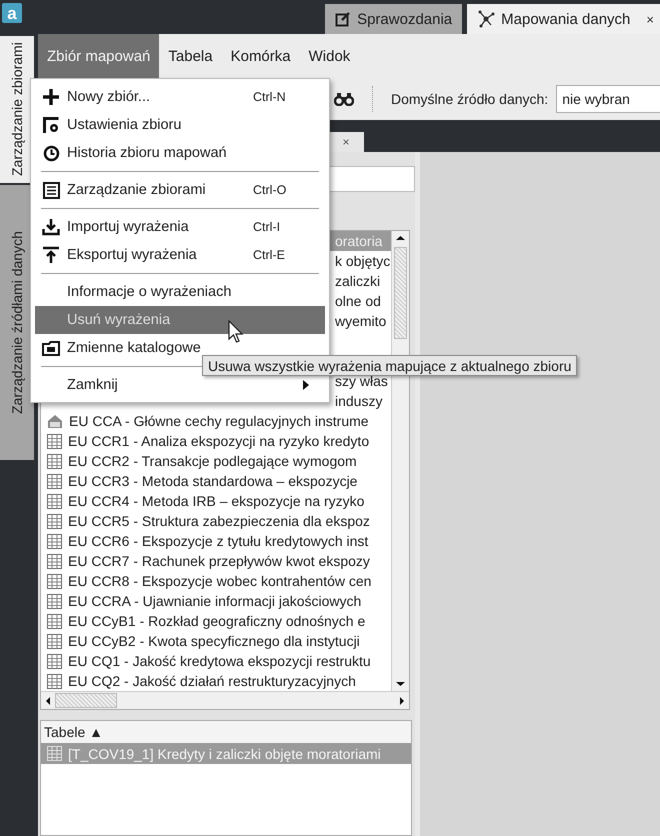 The image size is (660, 836). Describe the element at coordinates (469, 99) in the screenshot. I see `data-source-label: Domyślne źródło danych:` at that location.